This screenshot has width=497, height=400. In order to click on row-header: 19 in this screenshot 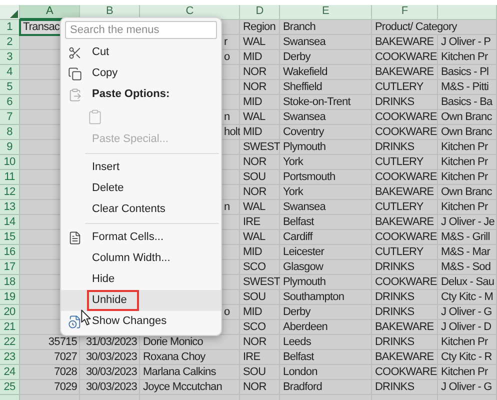, I will do `click(10, 297)`.